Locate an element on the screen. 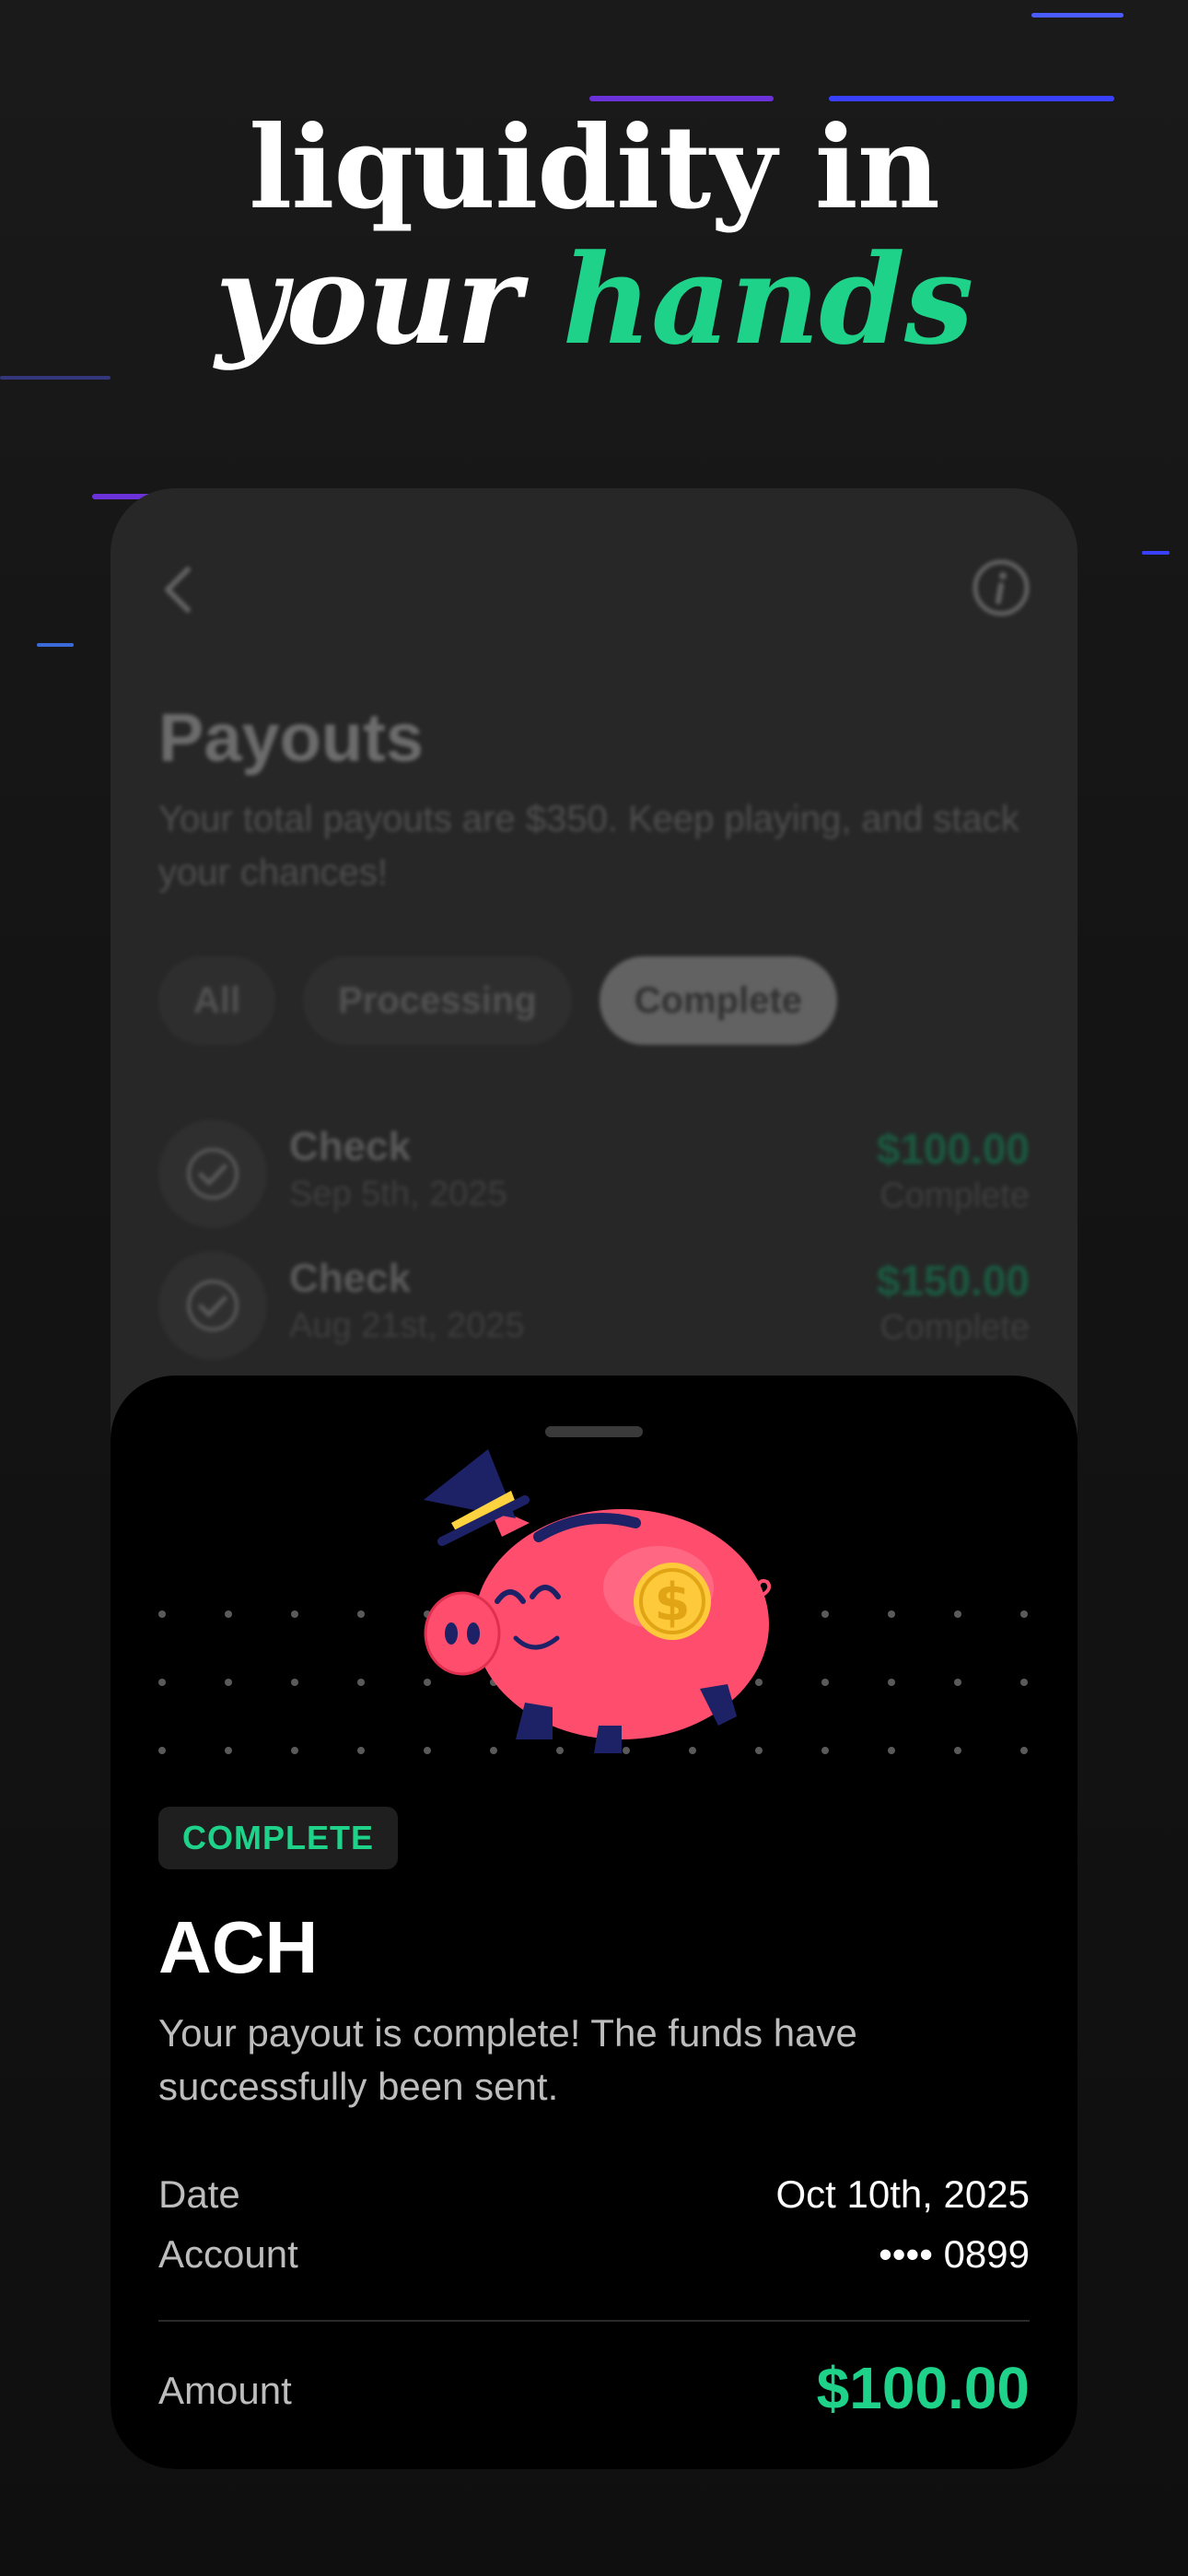 This screenshot has height=2576, width=1188. headline-line-1: liquidity in is located at coordinates (594, 168).